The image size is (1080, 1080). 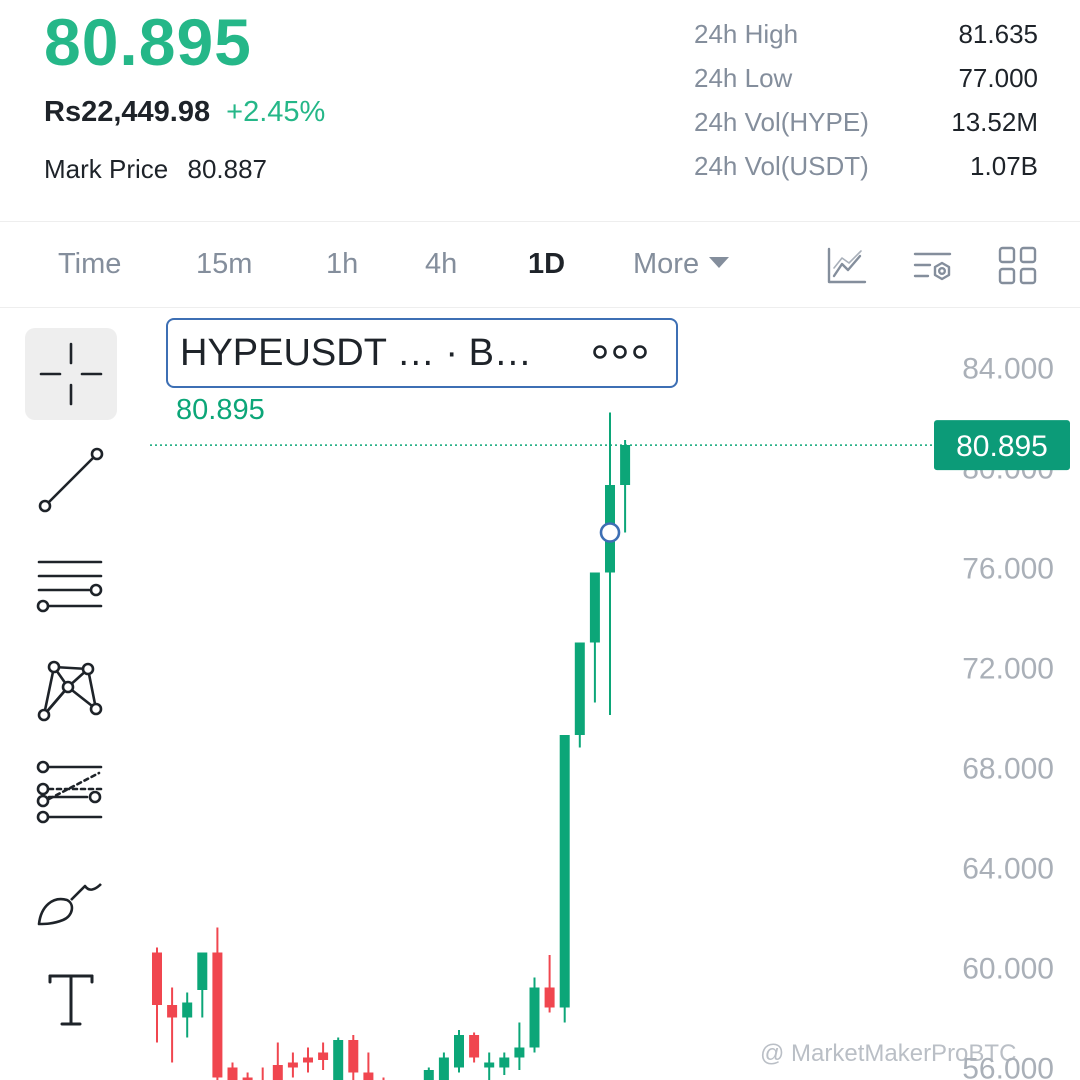 I want to click on tab-4h: 4h, so click(x=441, y=264).